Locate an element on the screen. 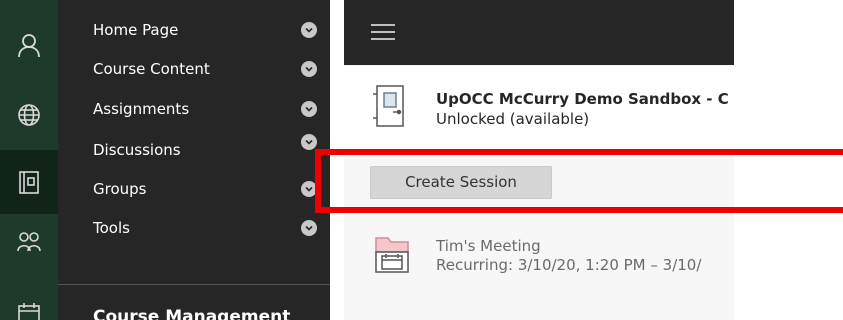 The height and width of the screenshot is (320, 843). rail-courses is located at coordinates (29, 182).